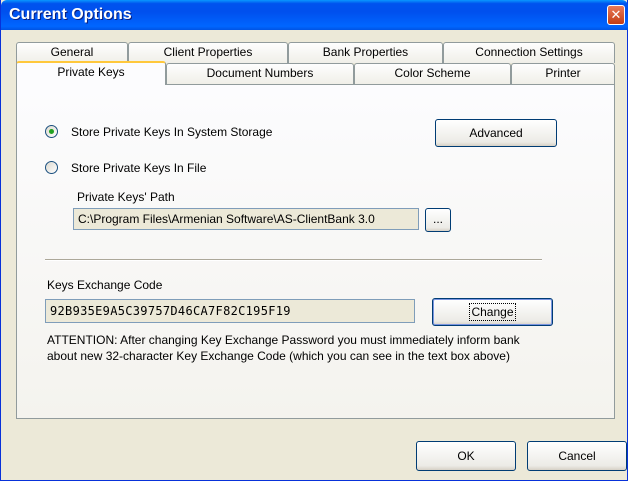  What do you see at coordinates (293, 260) in the screenshot?
I see `section-divider` at bounding box center [293, 260].